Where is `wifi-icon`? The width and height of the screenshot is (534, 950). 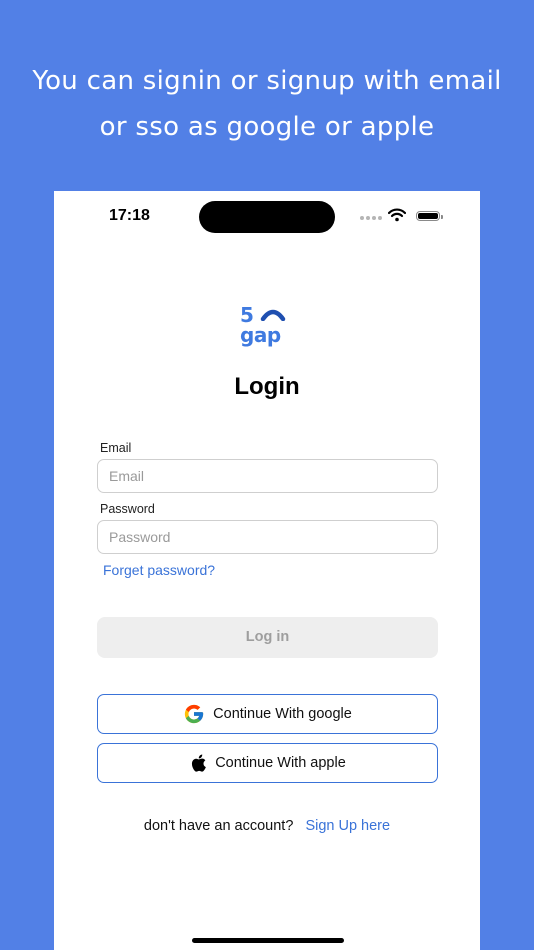 wifi-icon is located at coordinates (397, 215).